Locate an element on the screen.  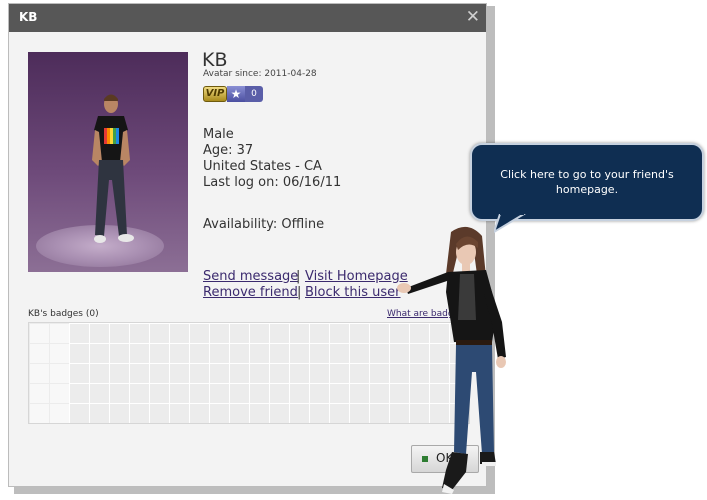
dialog-title: KB is located at coordinates (28, 17).